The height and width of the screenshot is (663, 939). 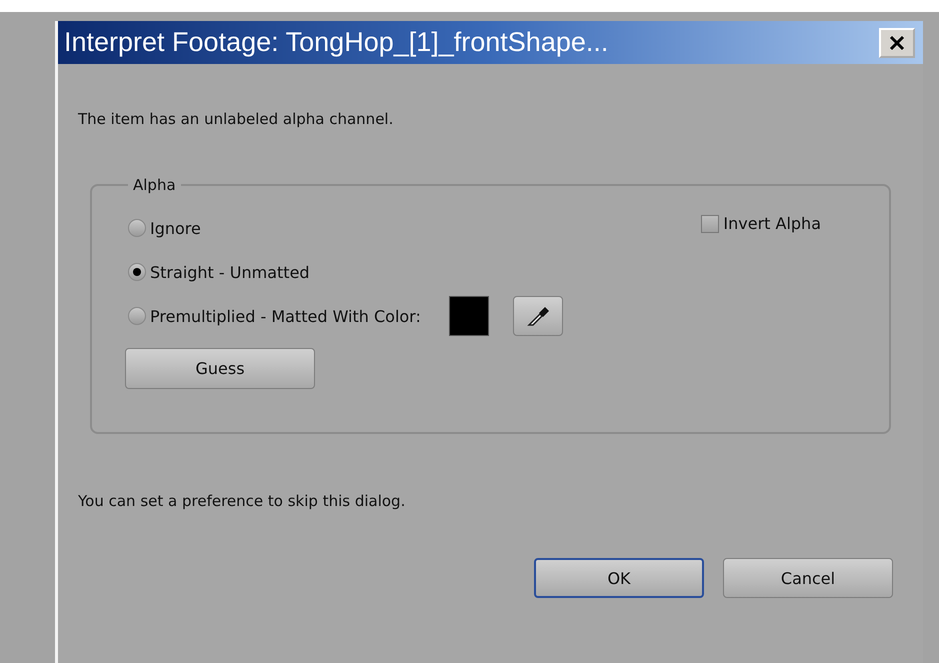 What do you see at coordinates (242, 501) in the screenshot?
I see `footer-text: You can set a preference to skip this dialog.` at bounding box center [242, 501].